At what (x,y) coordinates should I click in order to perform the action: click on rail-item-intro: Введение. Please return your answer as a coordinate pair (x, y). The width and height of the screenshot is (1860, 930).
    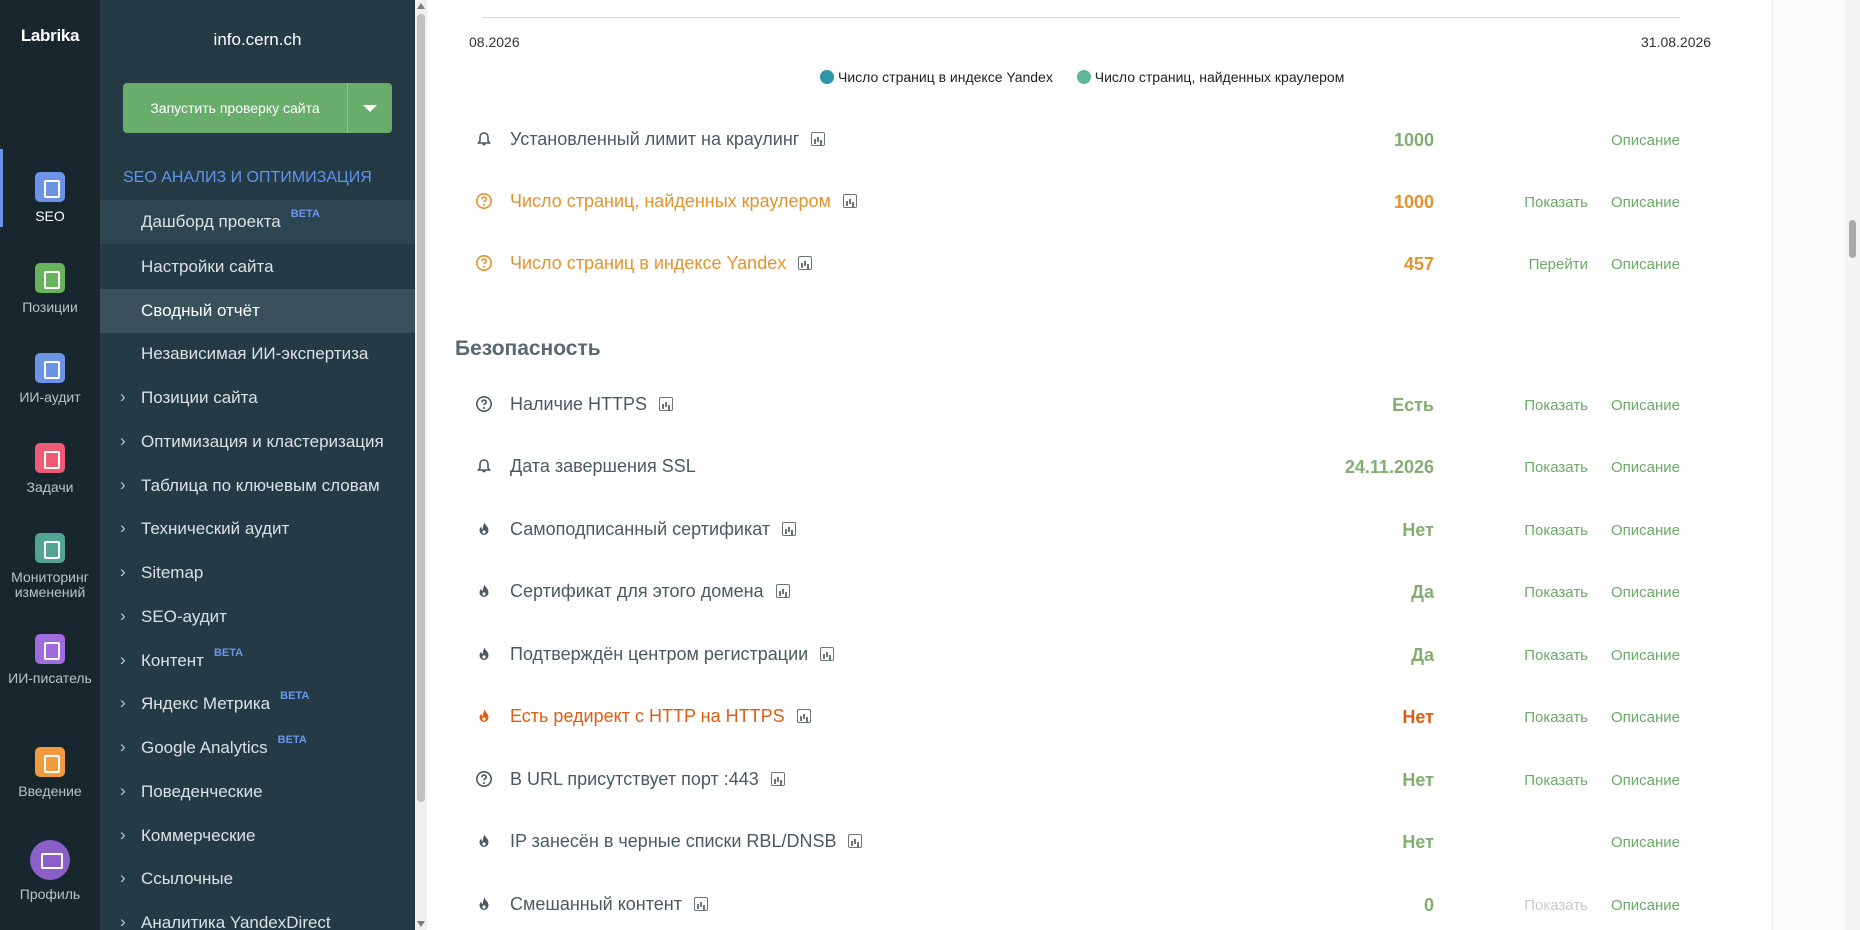
    Looking at the image, I should click on (50, 773).